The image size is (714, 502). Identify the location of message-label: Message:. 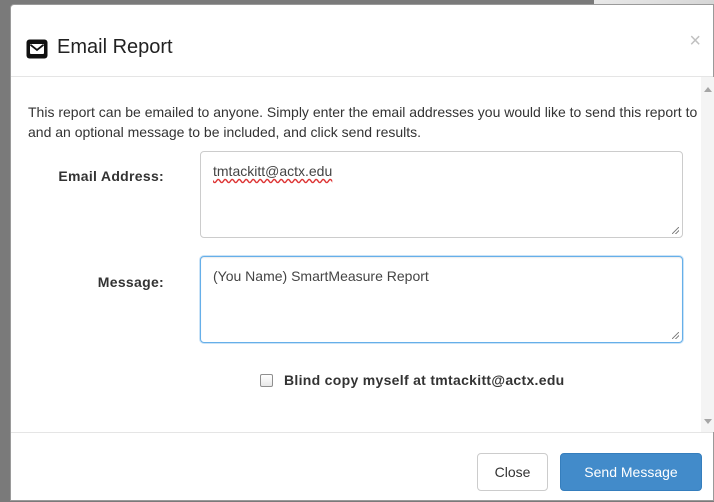
(130, 282).